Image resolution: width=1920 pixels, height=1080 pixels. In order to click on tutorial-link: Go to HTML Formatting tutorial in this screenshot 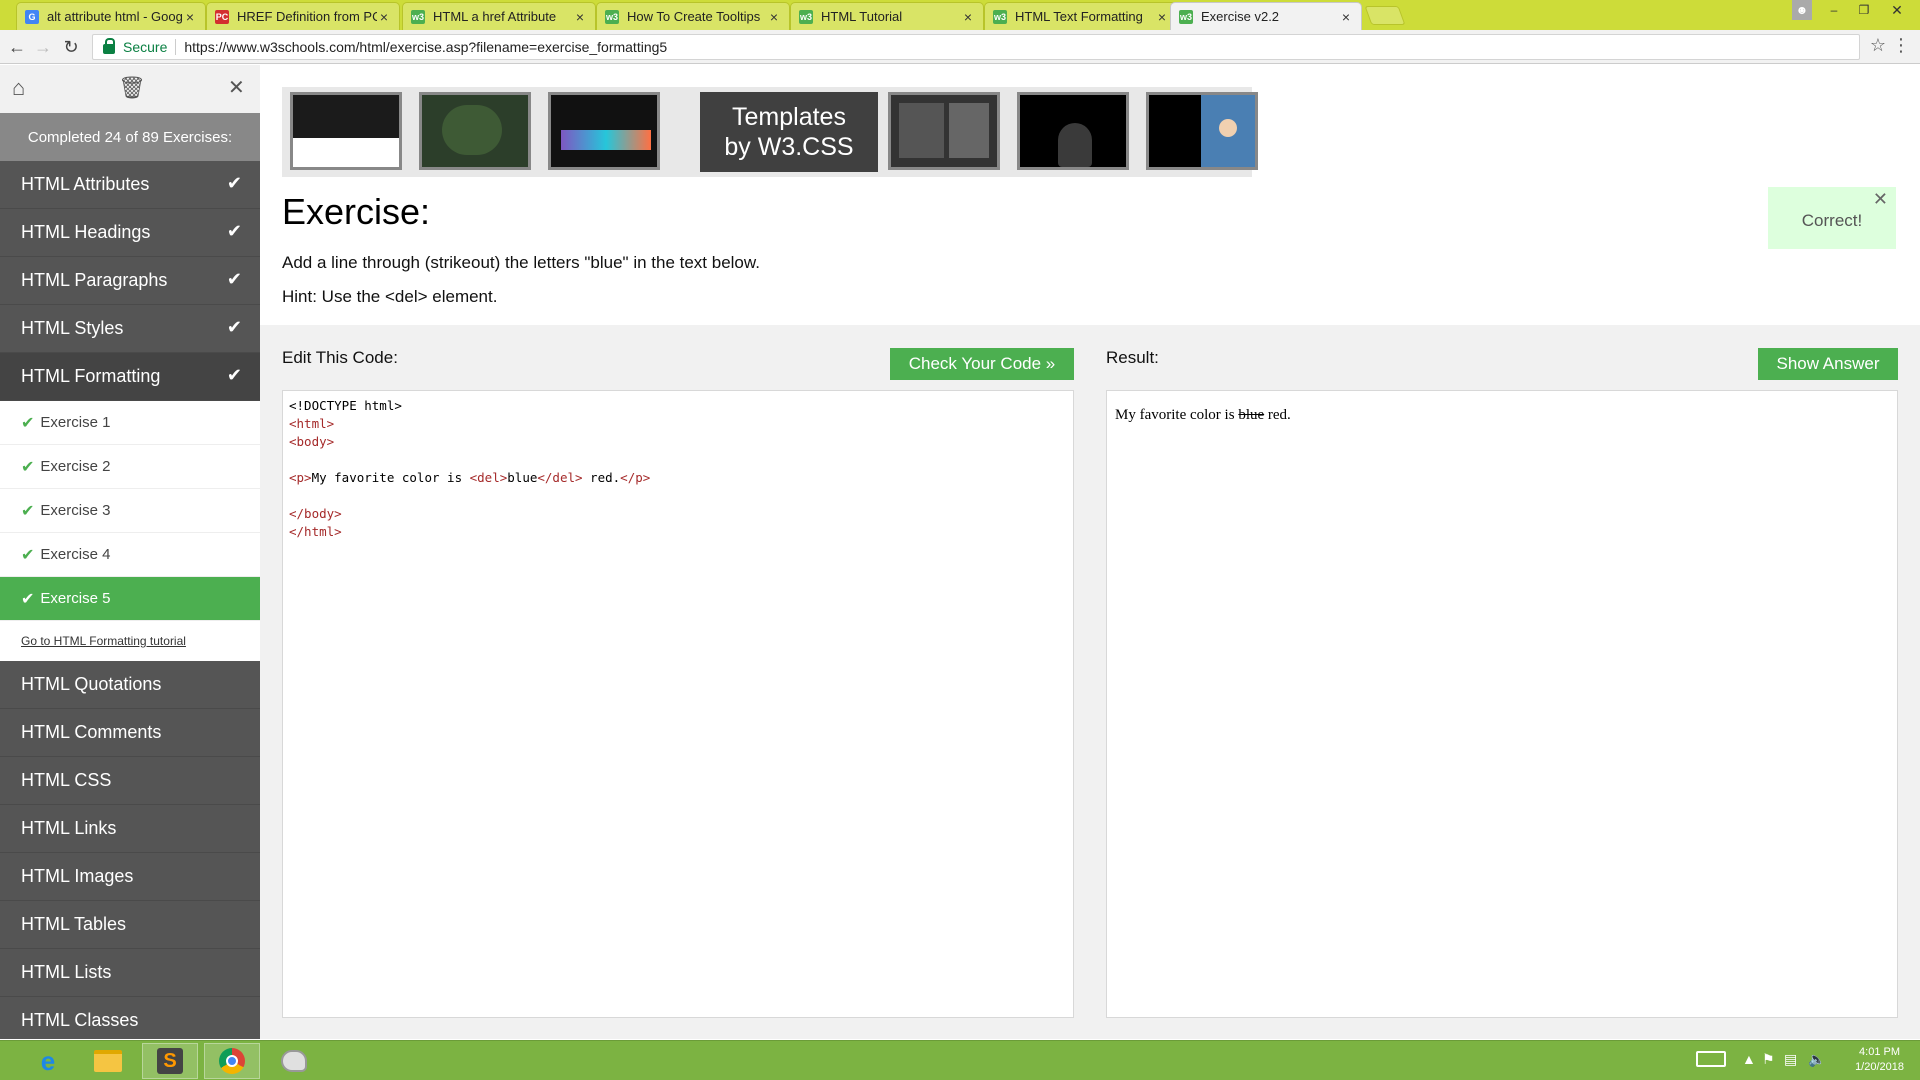, I will do `click(130, 641)`.